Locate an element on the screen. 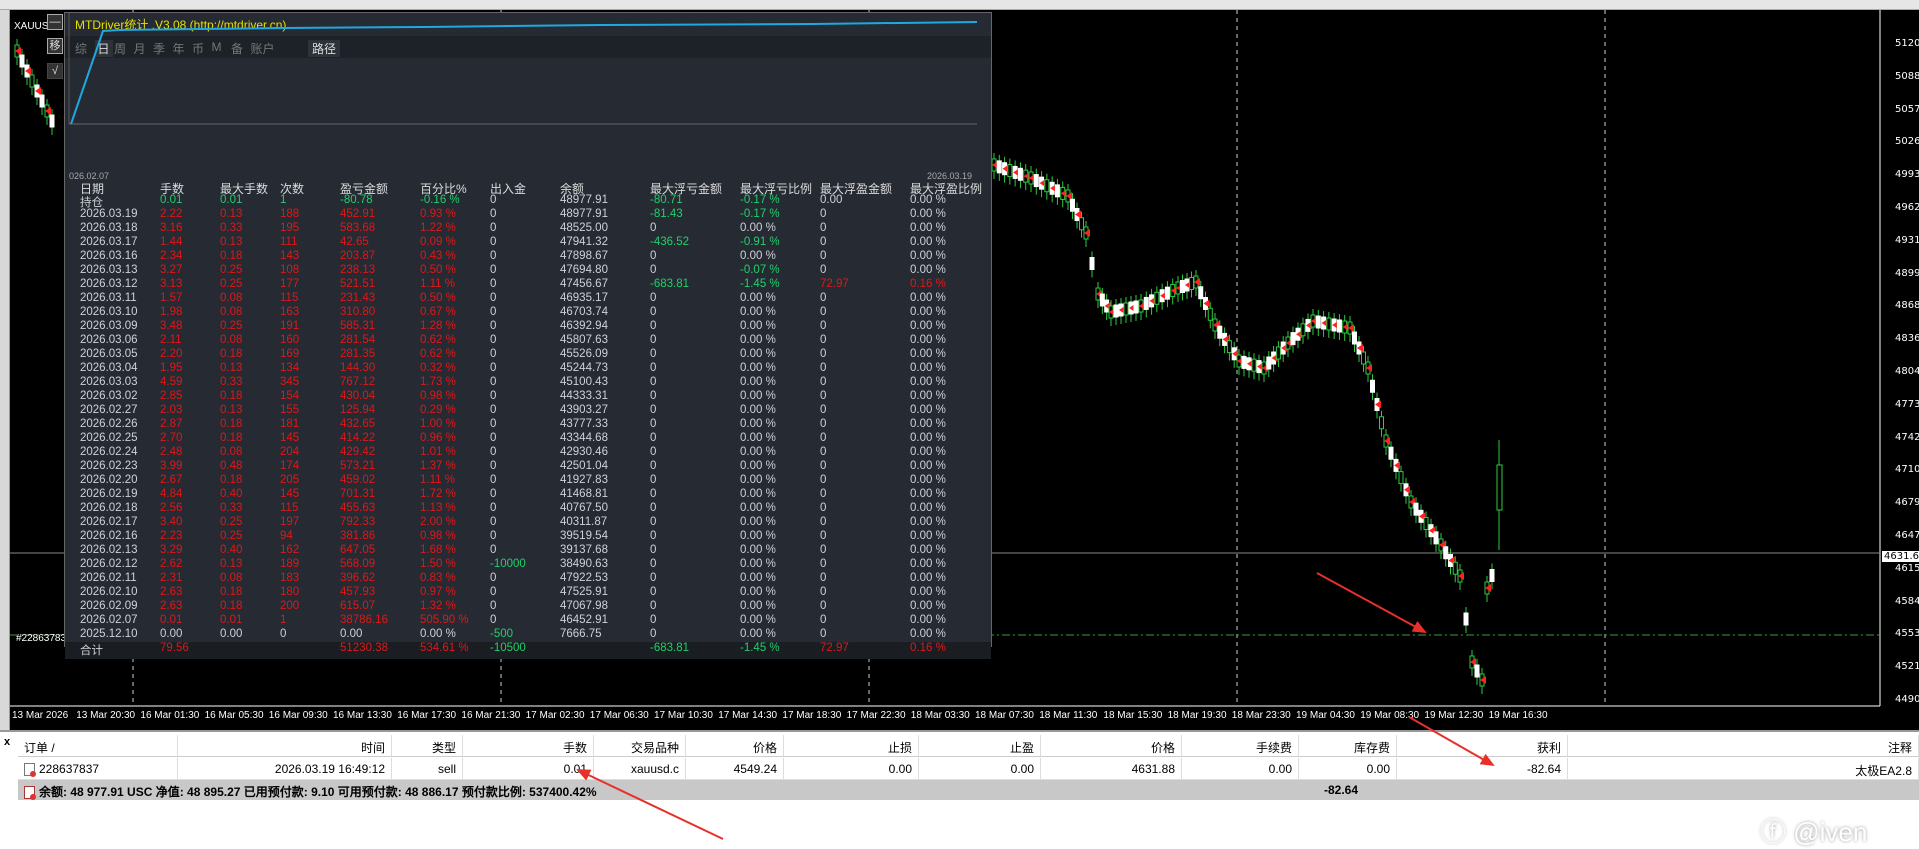 The image size is (1919, 849). minimize-button: — is located at coordinates (55, 22).